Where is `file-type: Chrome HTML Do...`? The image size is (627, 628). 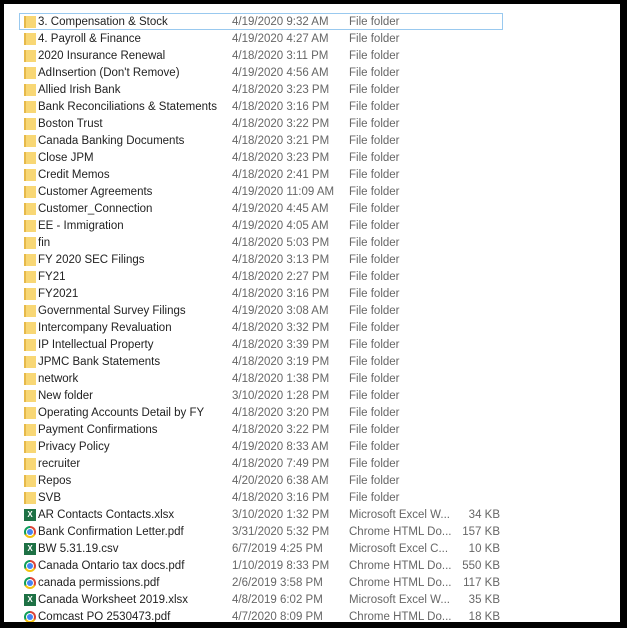 file-type: Chrome HTML Do... is located at coordinates (400, 583).